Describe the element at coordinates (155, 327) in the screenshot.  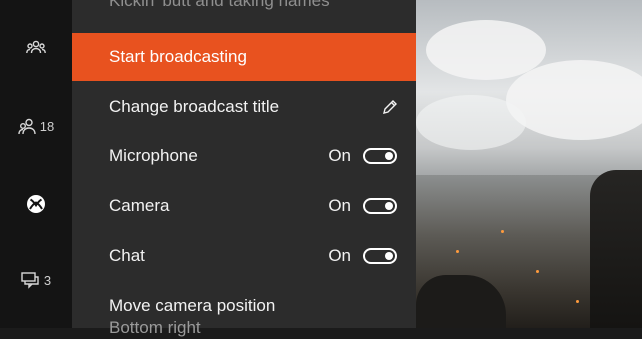
I see `move-camera-position-value: Bottom right` at that location.